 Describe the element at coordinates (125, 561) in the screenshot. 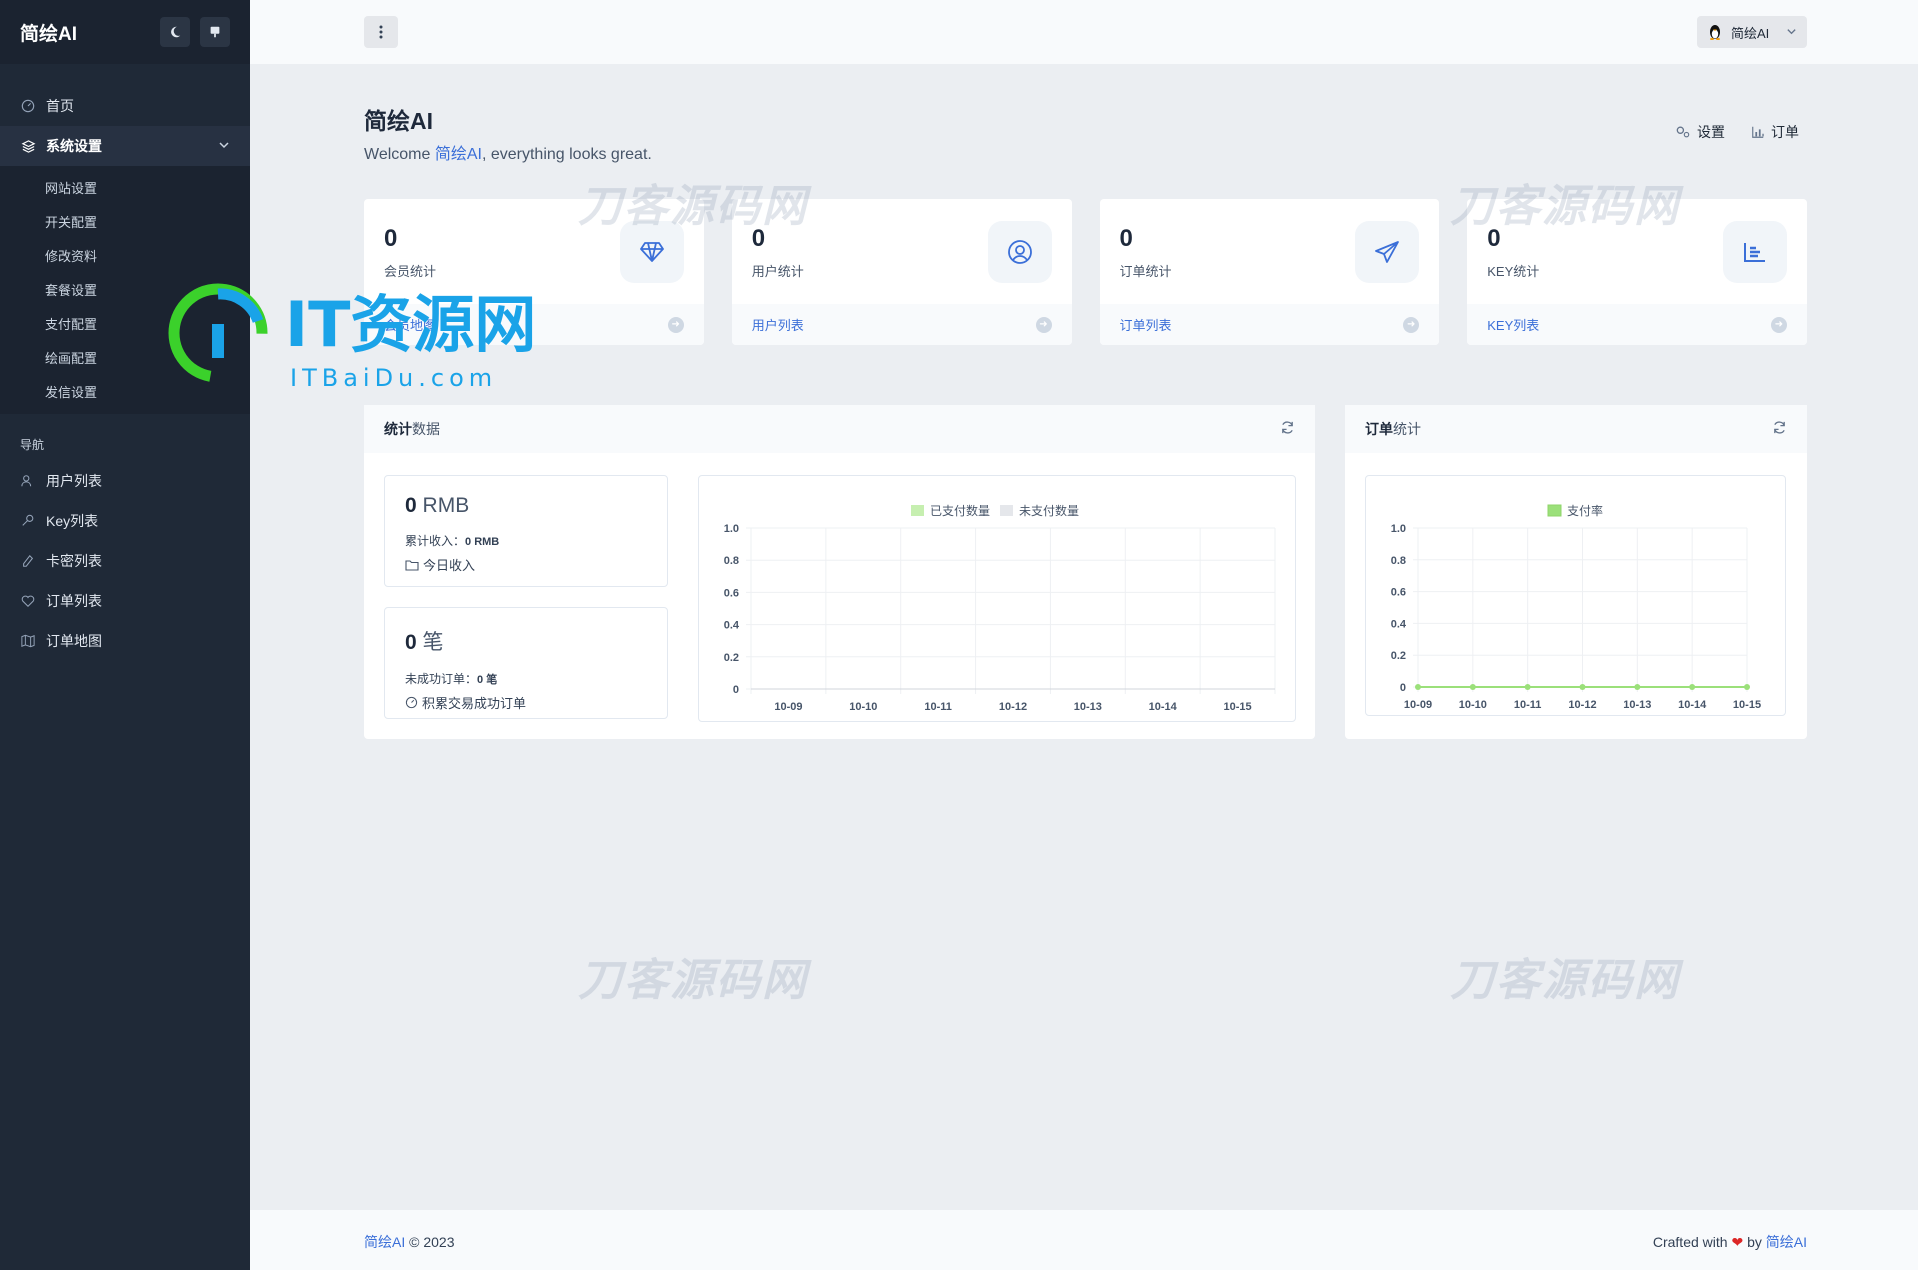

I see `sidebar-item-cards: 卡密列表` at that location.